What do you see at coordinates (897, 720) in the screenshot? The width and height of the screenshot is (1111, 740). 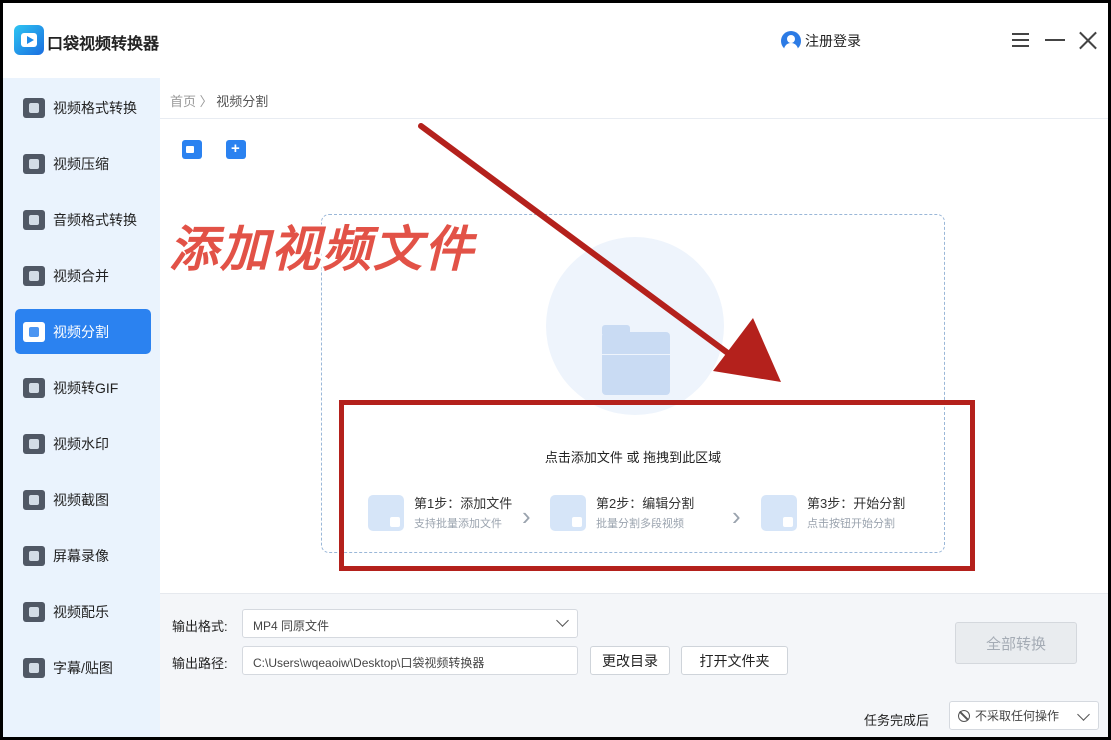 I see `after-task-label: 任务完成后` at bounding box center [897, 720].